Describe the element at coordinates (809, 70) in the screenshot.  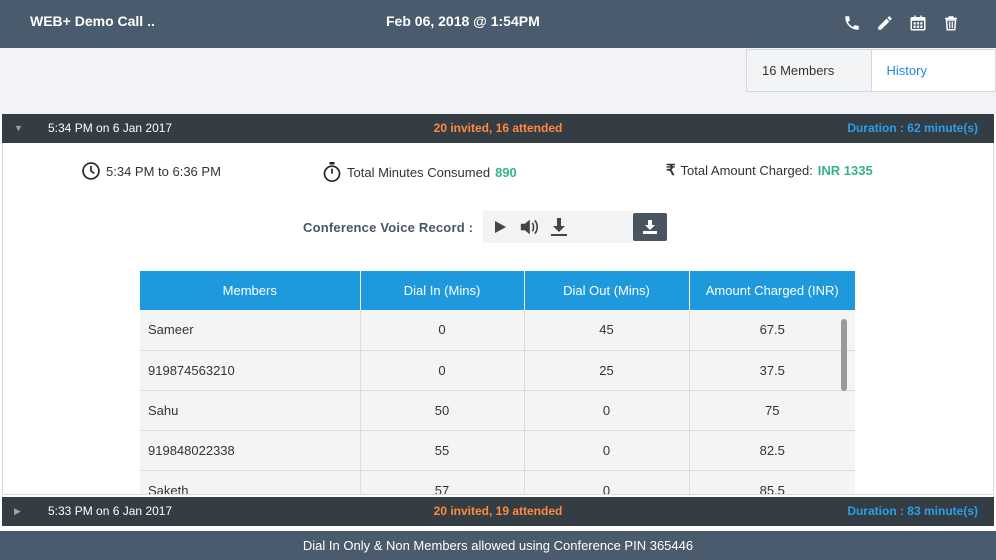
I see `tab-members: 16 Members` at that location.